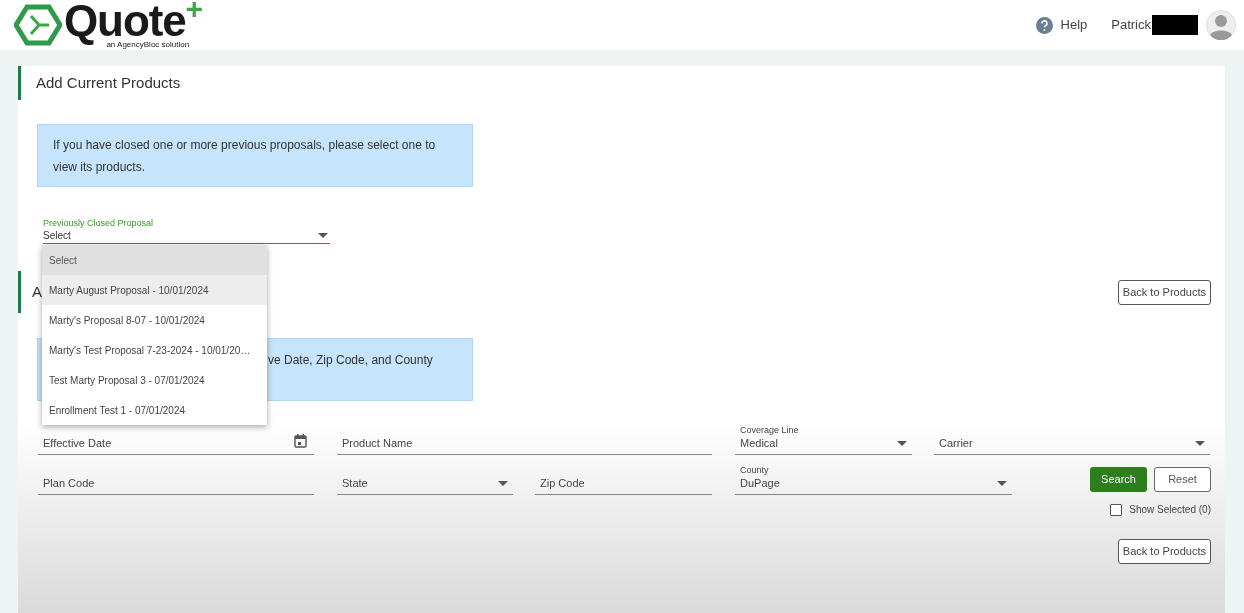 The image size is (1244, 613). What do you see at coordinates (1131, 25) in the screenshot?
I see `user-name: Patrick` at bounding box center [1131, 25].